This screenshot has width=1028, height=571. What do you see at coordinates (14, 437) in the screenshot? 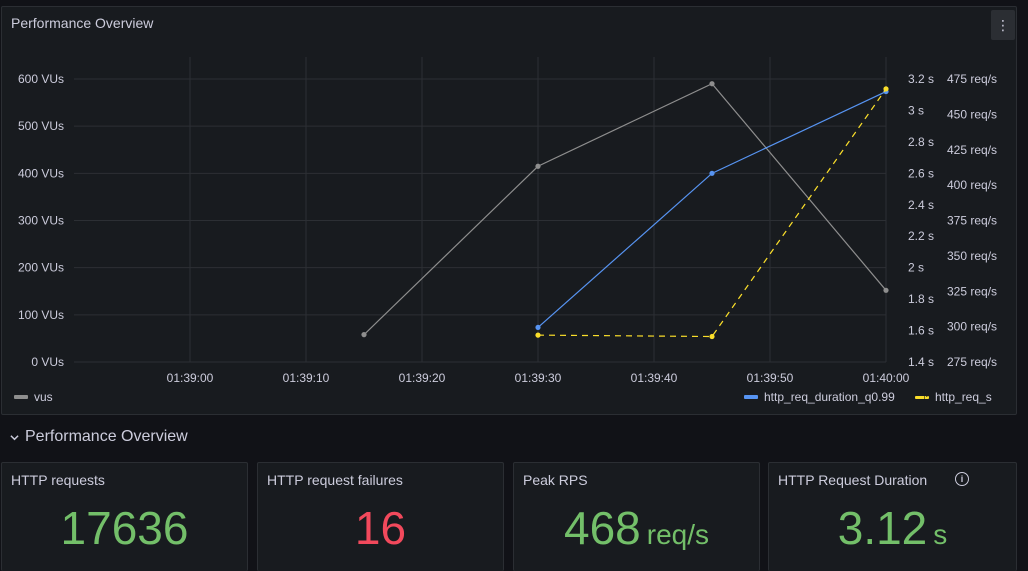
I see `chevron-down-icon` at bounding box center [14, 437].